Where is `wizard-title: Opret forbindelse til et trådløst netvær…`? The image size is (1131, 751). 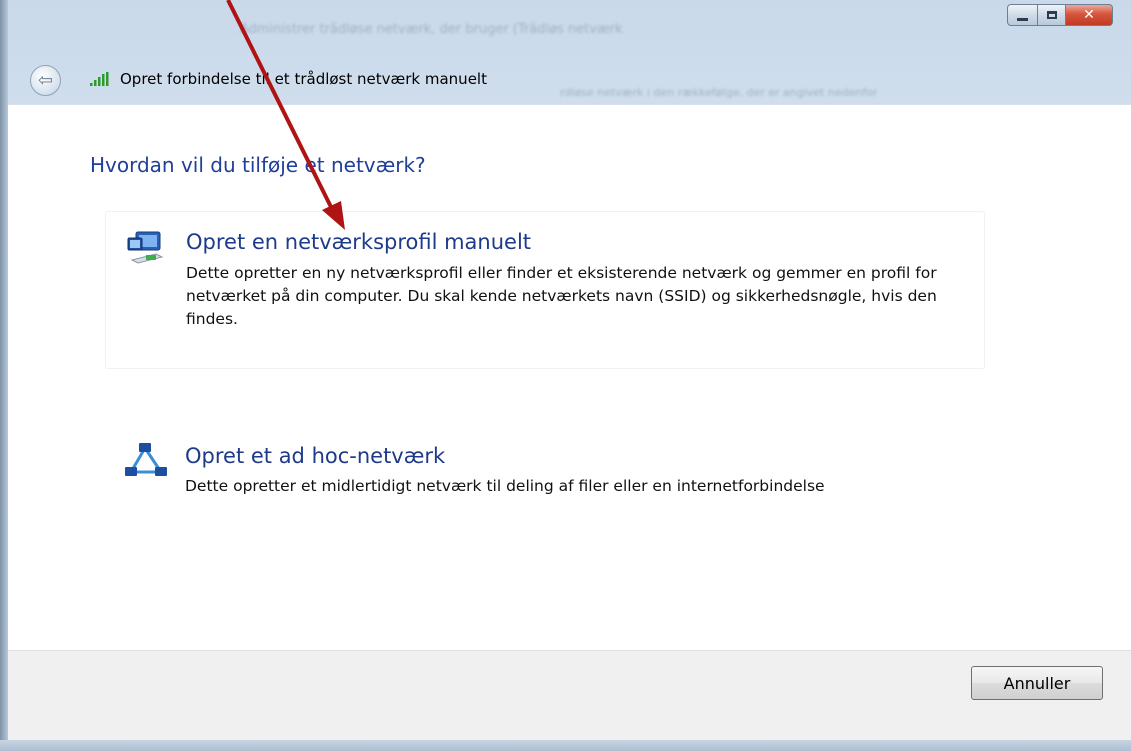
wizard-title: Opret forbindelse til et trådløst netvær… is located at coordinates (303, 79).